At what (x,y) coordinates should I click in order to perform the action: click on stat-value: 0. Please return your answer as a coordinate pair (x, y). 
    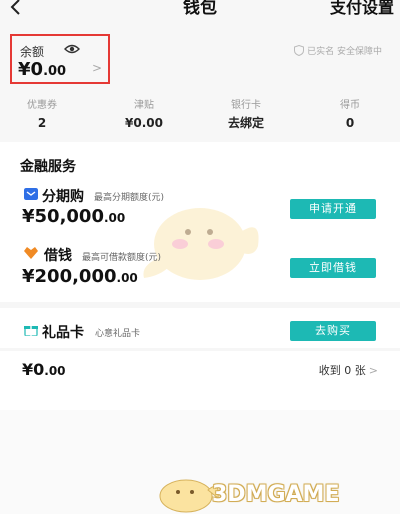
    Looking at the image, I should click on (350, 123).